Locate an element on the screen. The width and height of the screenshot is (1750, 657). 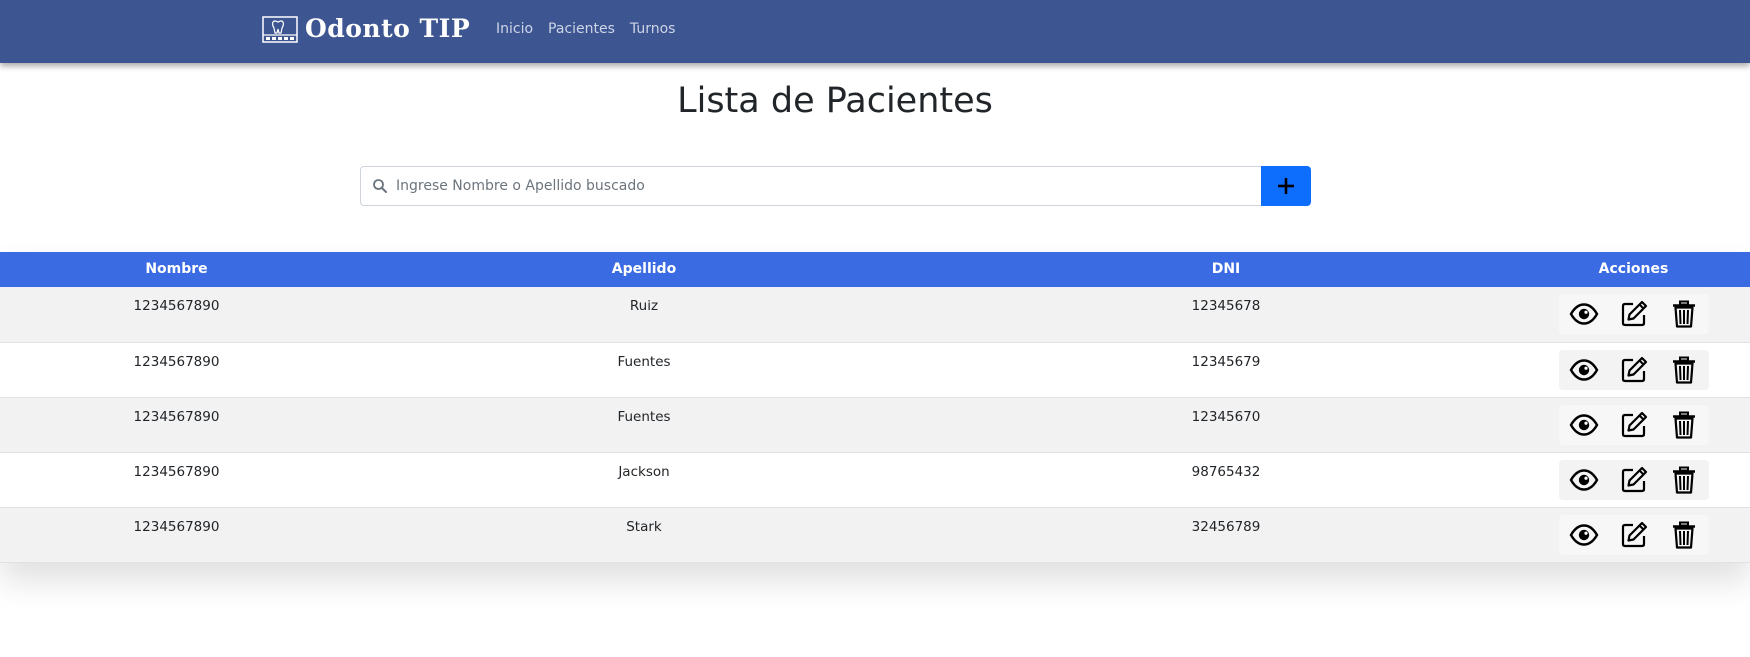
cell-apellido: Ruiz is located at coordinates (644, 306).